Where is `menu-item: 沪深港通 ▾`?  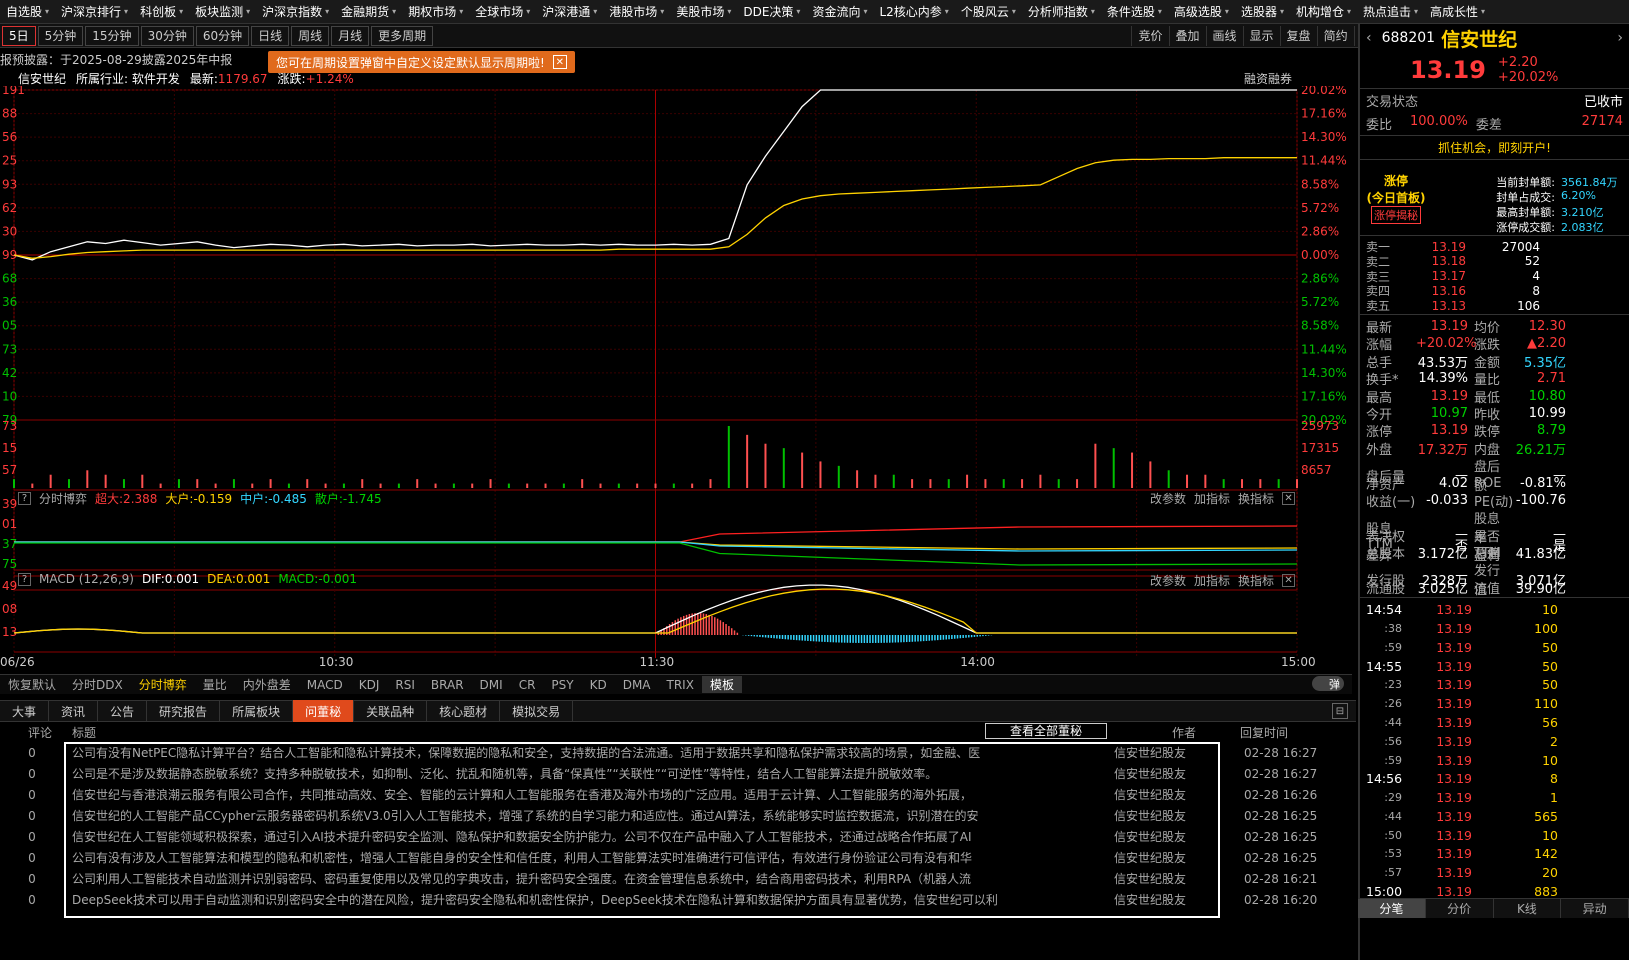
menu-item: 沪深港通 ▾ is located at coordinates (569, 11).